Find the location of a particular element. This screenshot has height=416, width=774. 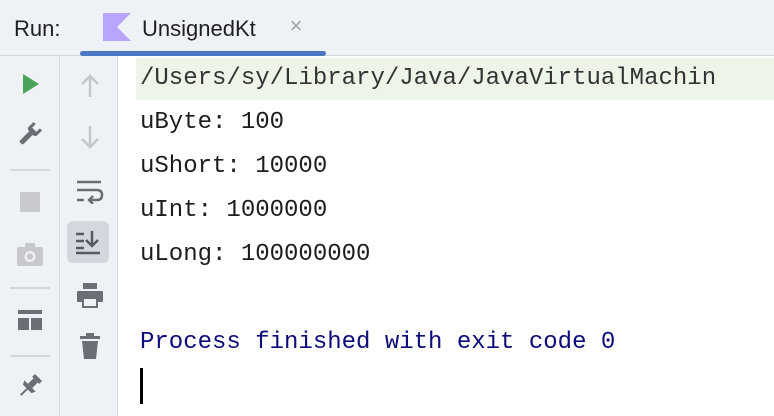

output-line: uByte: 100 is located at coordinates (212, 122).